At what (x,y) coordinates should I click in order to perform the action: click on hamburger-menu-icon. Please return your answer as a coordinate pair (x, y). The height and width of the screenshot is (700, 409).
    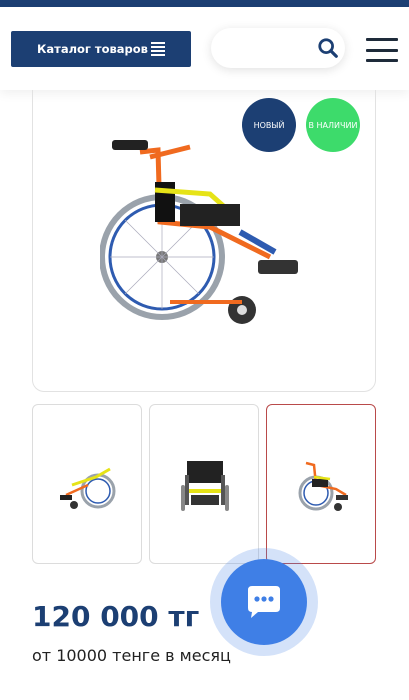
    Looking at the image, I should click on (382, 50).